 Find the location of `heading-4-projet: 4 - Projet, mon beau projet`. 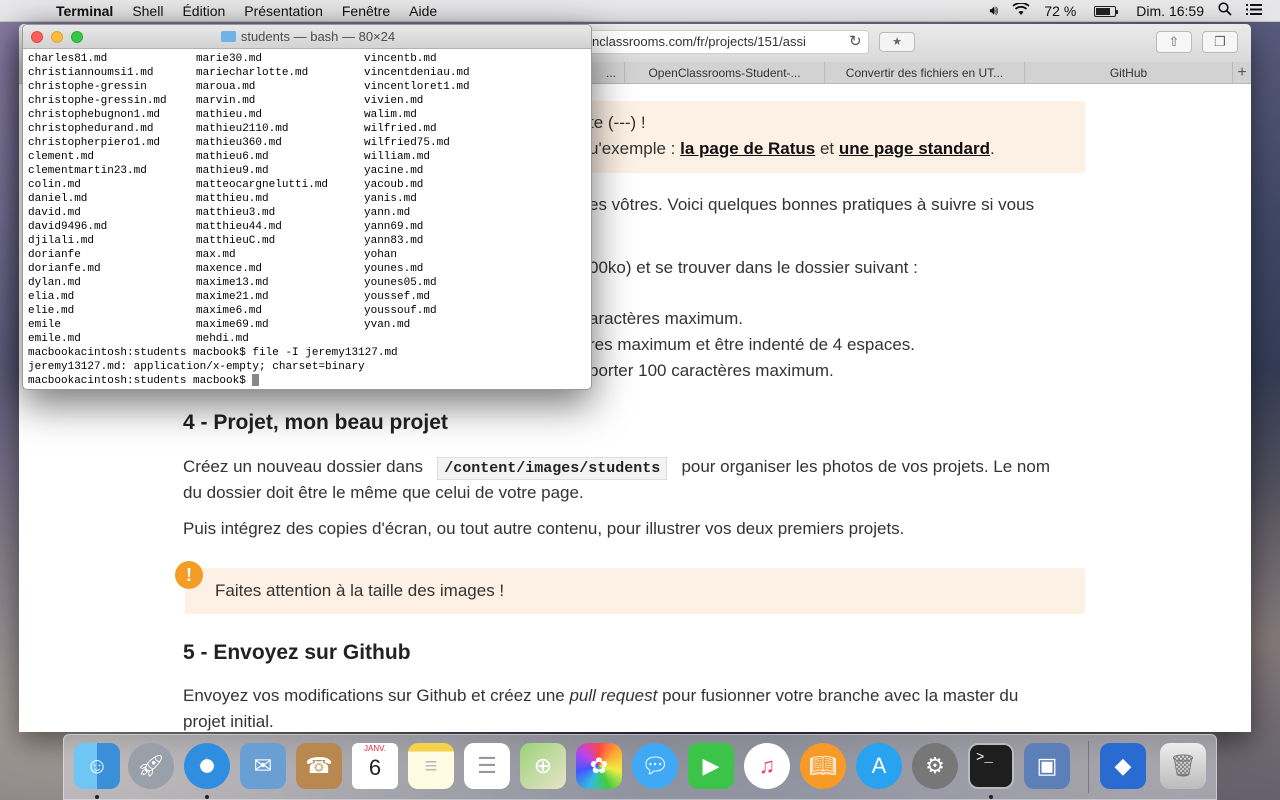

heading-4-projet: 4 - Projet, mon beau projet is located at coordinates (315, 422).